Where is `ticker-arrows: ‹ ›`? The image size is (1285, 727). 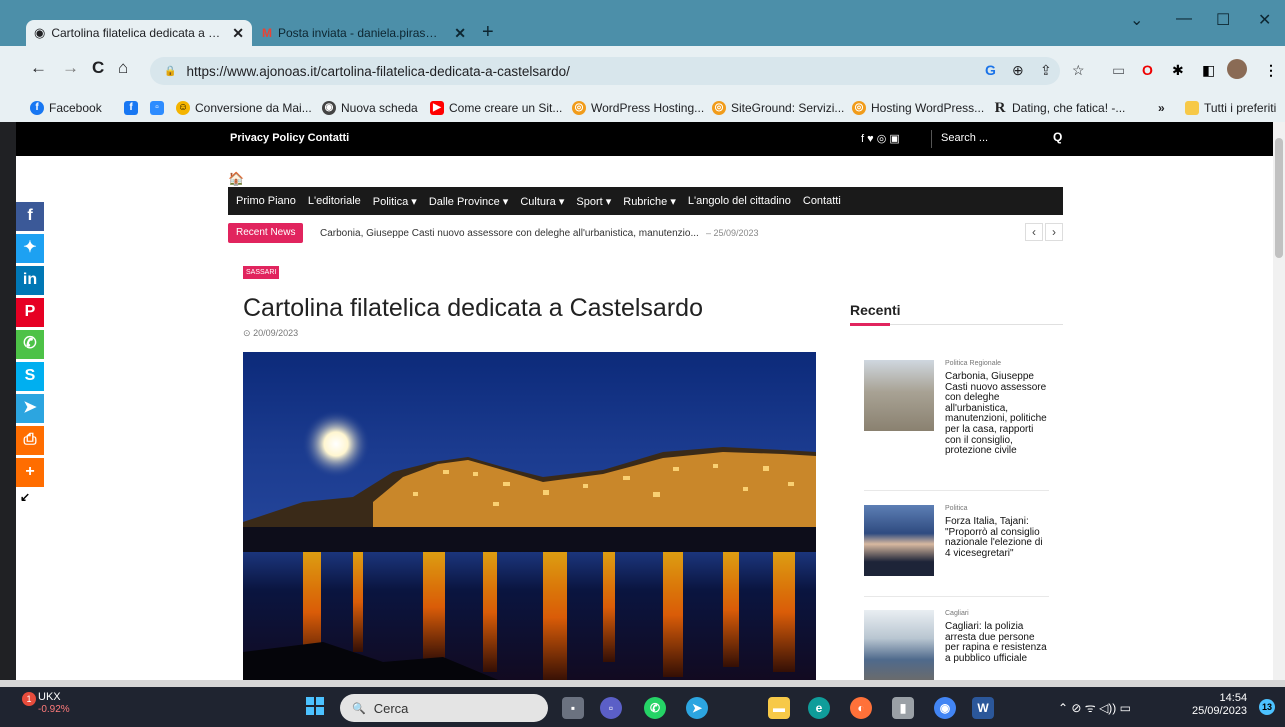
ticker-arrows: ‹ › is located at coordinates (1044, 232).